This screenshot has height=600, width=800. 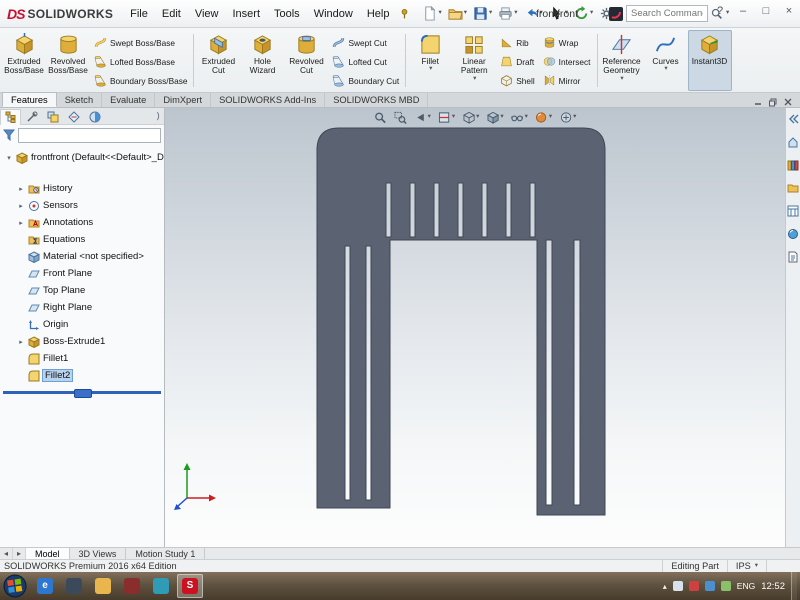 I want to click on panel-tab-featuremanager, so click(x=10, y=116).